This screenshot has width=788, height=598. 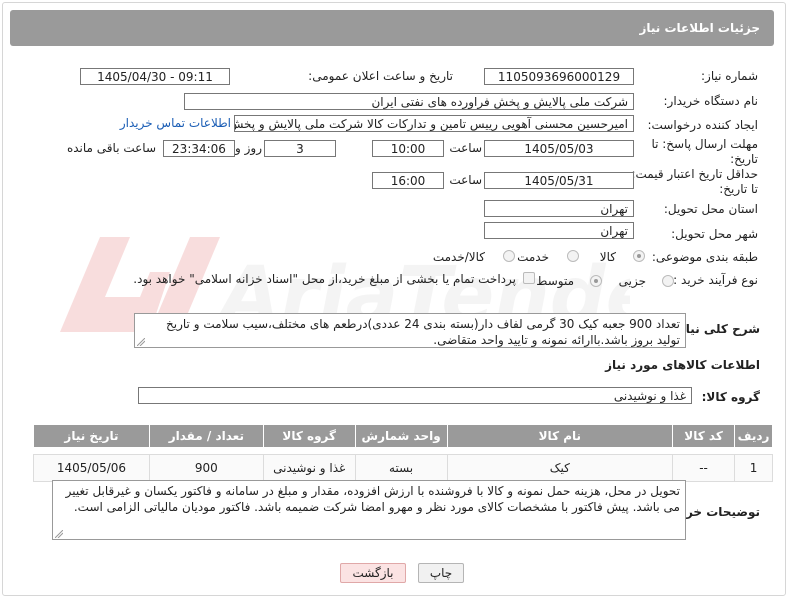 What do you see at coordinates (704, 257) in the screenshot?
I see `category-label: طبقه بندی موضوعی:` at bounding box center [704, 257].